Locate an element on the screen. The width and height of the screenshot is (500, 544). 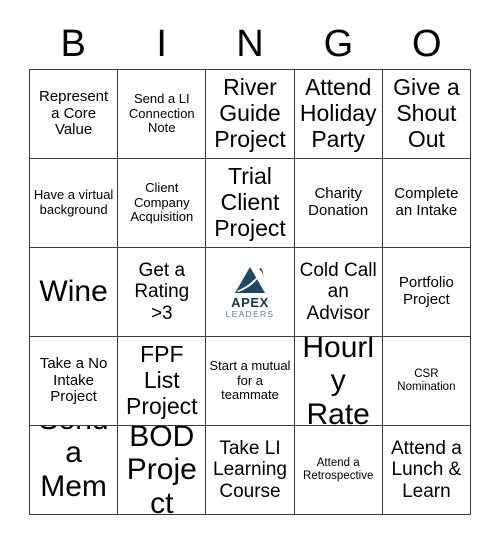
bingo-cell: Wine is located at coordinates (74, 292).